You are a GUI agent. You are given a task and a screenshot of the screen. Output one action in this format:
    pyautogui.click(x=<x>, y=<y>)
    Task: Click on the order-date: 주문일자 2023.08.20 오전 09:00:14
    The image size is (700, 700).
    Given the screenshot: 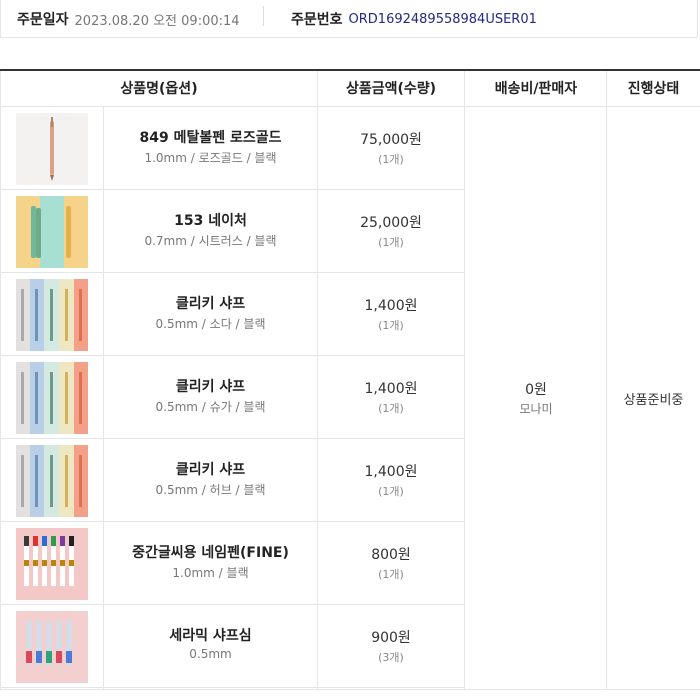 What is the action you would take?
    pyautogui.click(x=128, y=19)
    